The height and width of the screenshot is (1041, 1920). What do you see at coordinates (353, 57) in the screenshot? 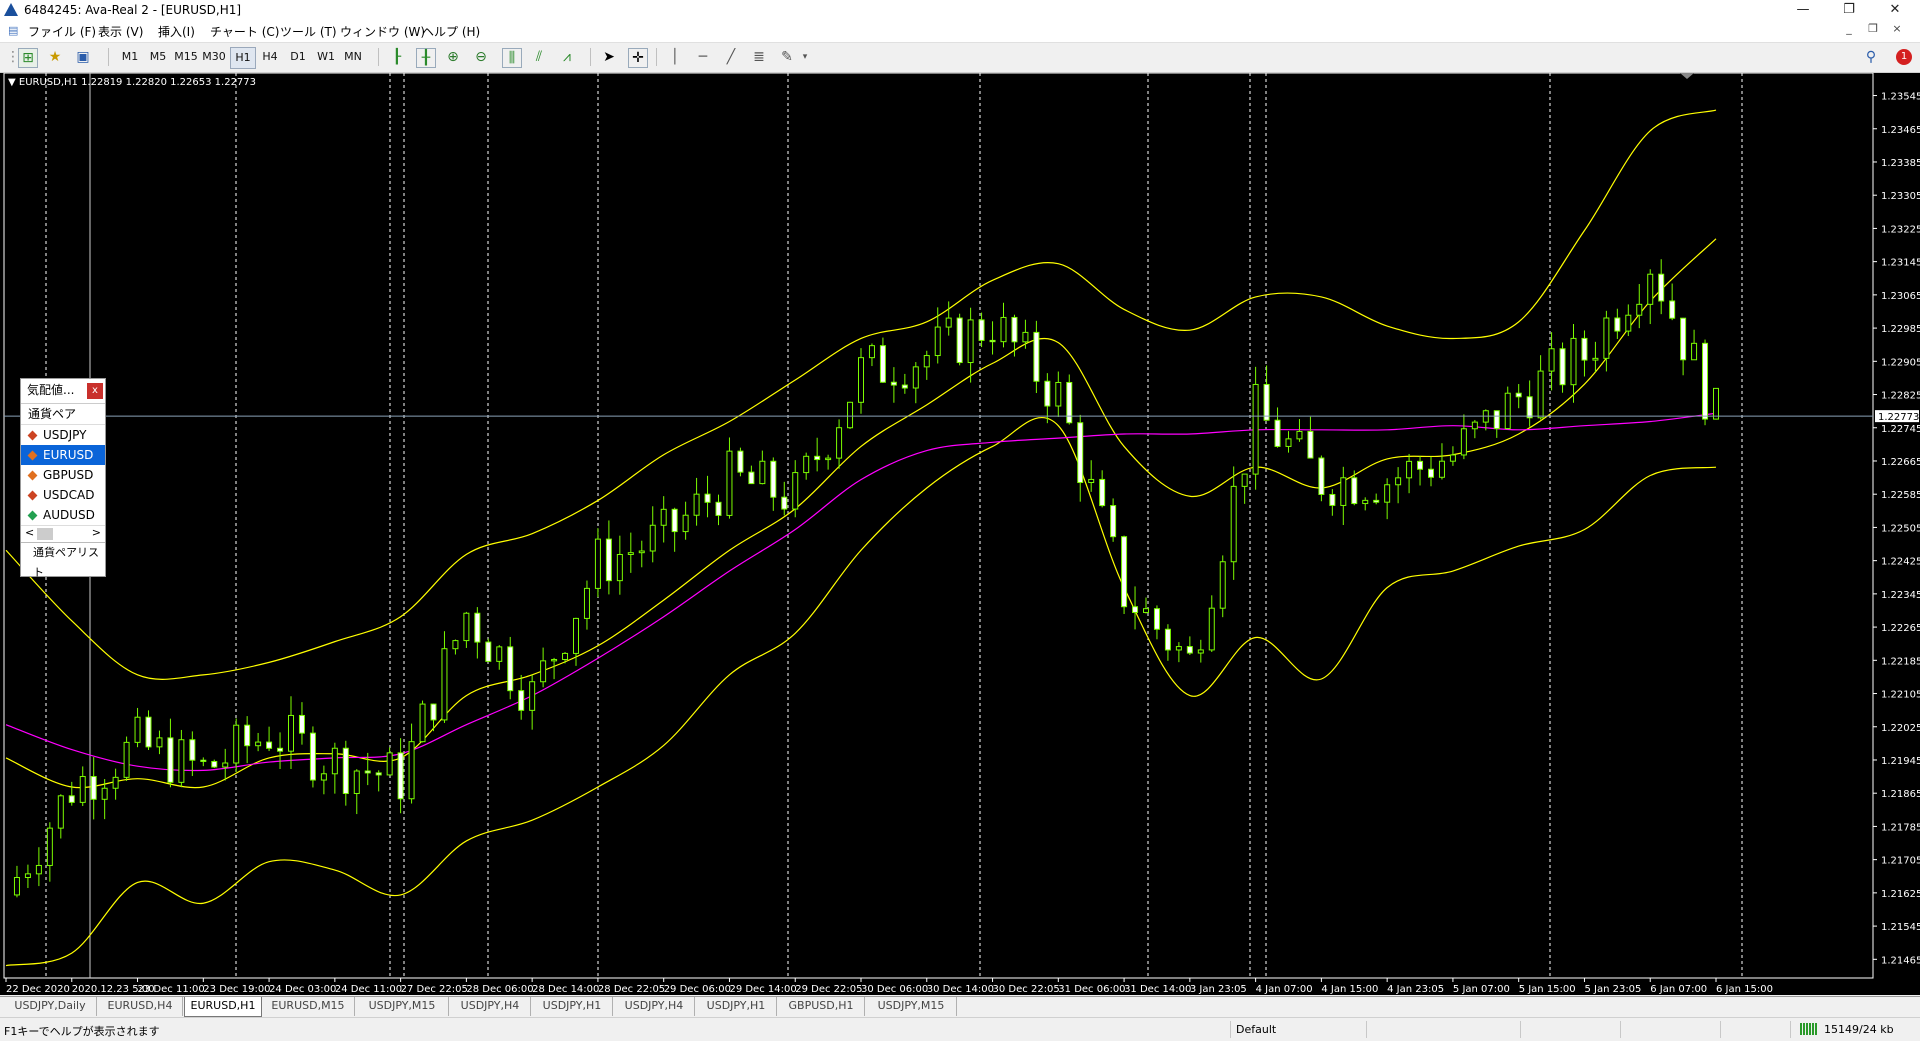
I see `timeframe-mn: MN` at bounding box center [353, 57].